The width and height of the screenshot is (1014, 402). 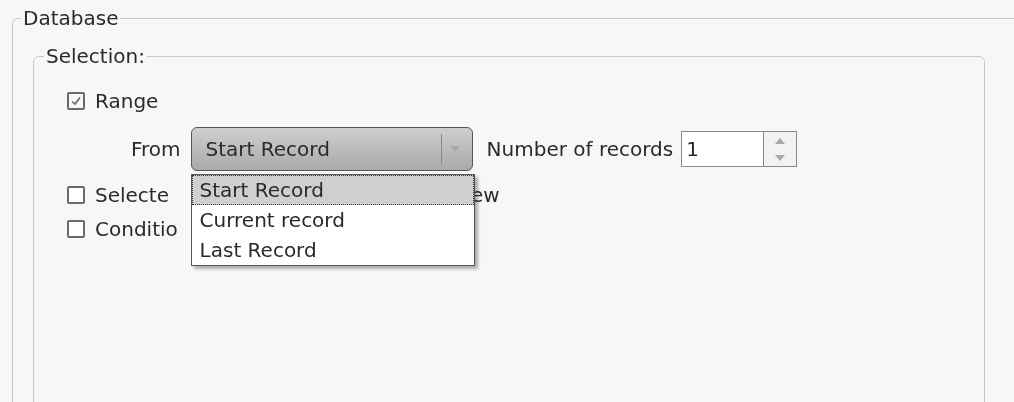 I want to click on dropdown-item: Start Record, so click(x=332, y=190).